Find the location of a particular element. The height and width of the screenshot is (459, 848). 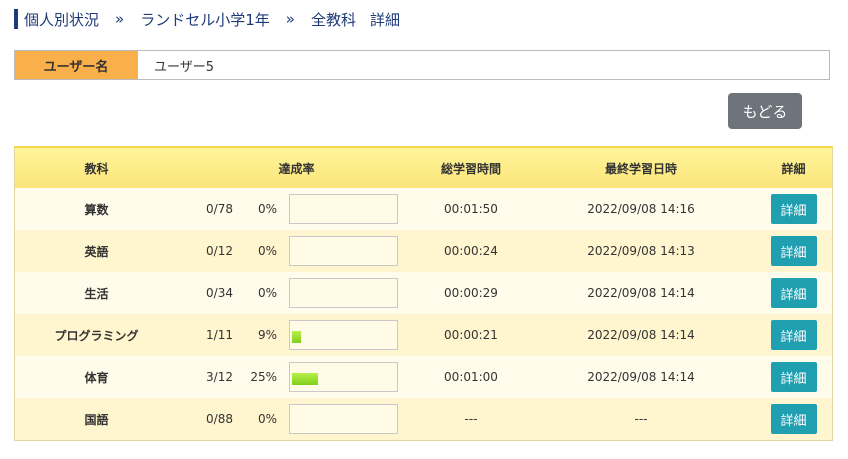

breadcrumb-item-individual: 個人別状況 is located at coordinates (61, 19).